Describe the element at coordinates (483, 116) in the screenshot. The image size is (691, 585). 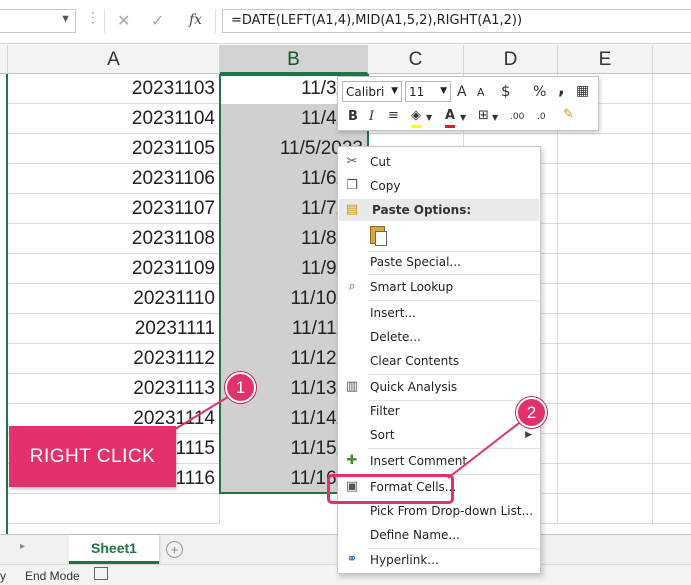
I see `borders-icon: ⊞` at that location.